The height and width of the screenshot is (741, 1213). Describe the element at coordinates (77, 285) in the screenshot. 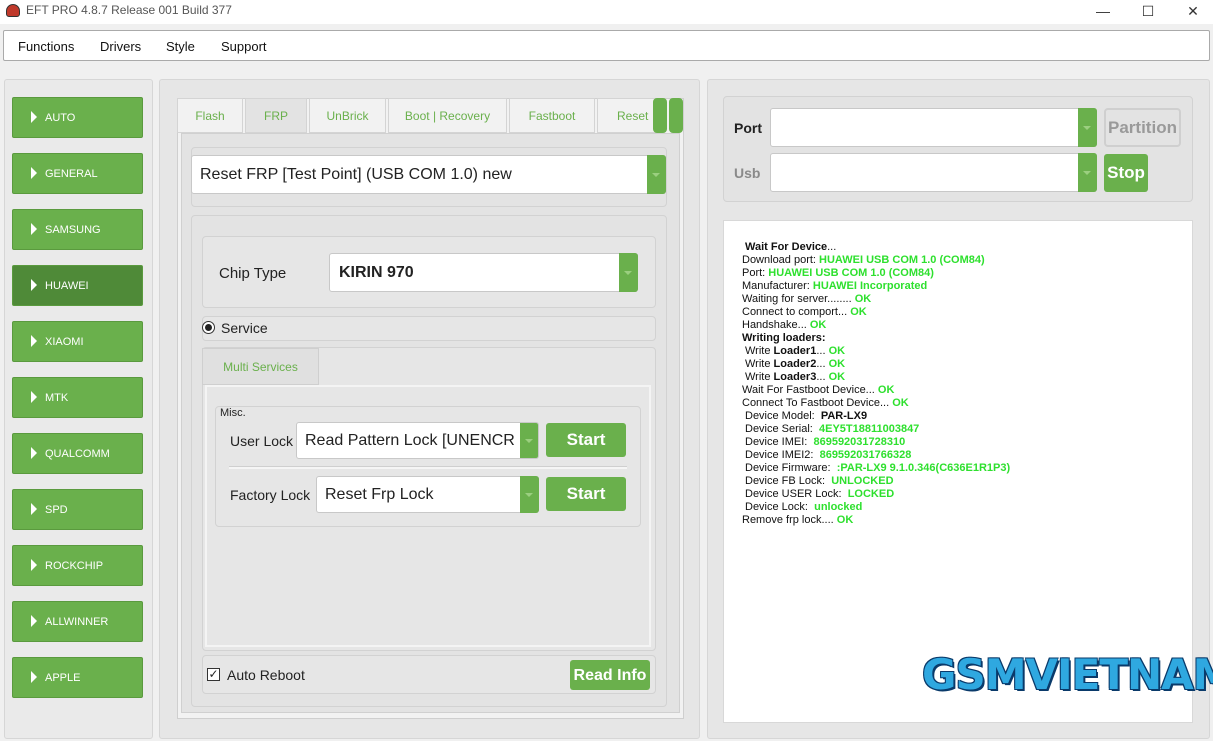

I see `brand-button-huawei: HUAWEI` at that location.